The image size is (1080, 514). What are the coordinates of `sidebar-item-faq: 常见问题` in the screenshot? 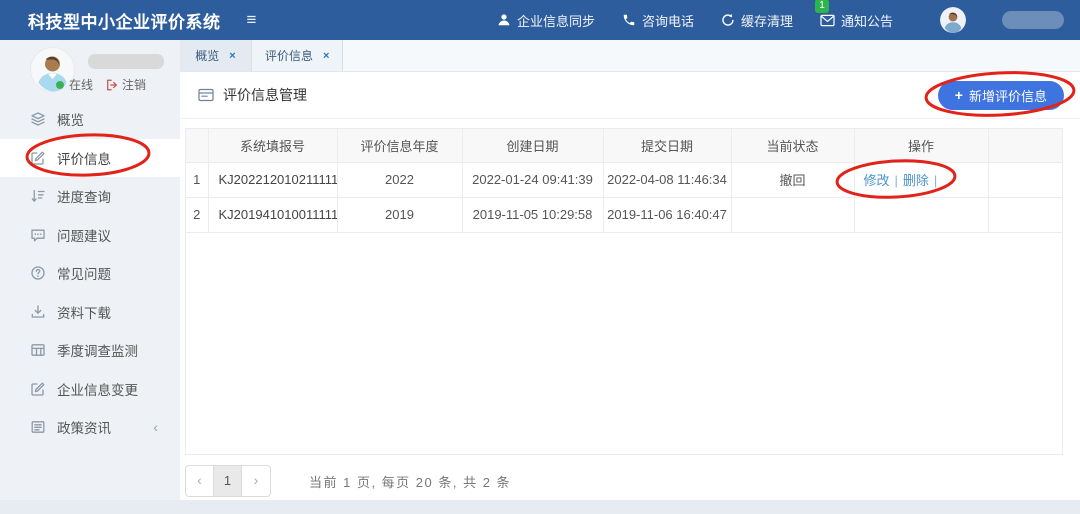 It's located at (90, 273).